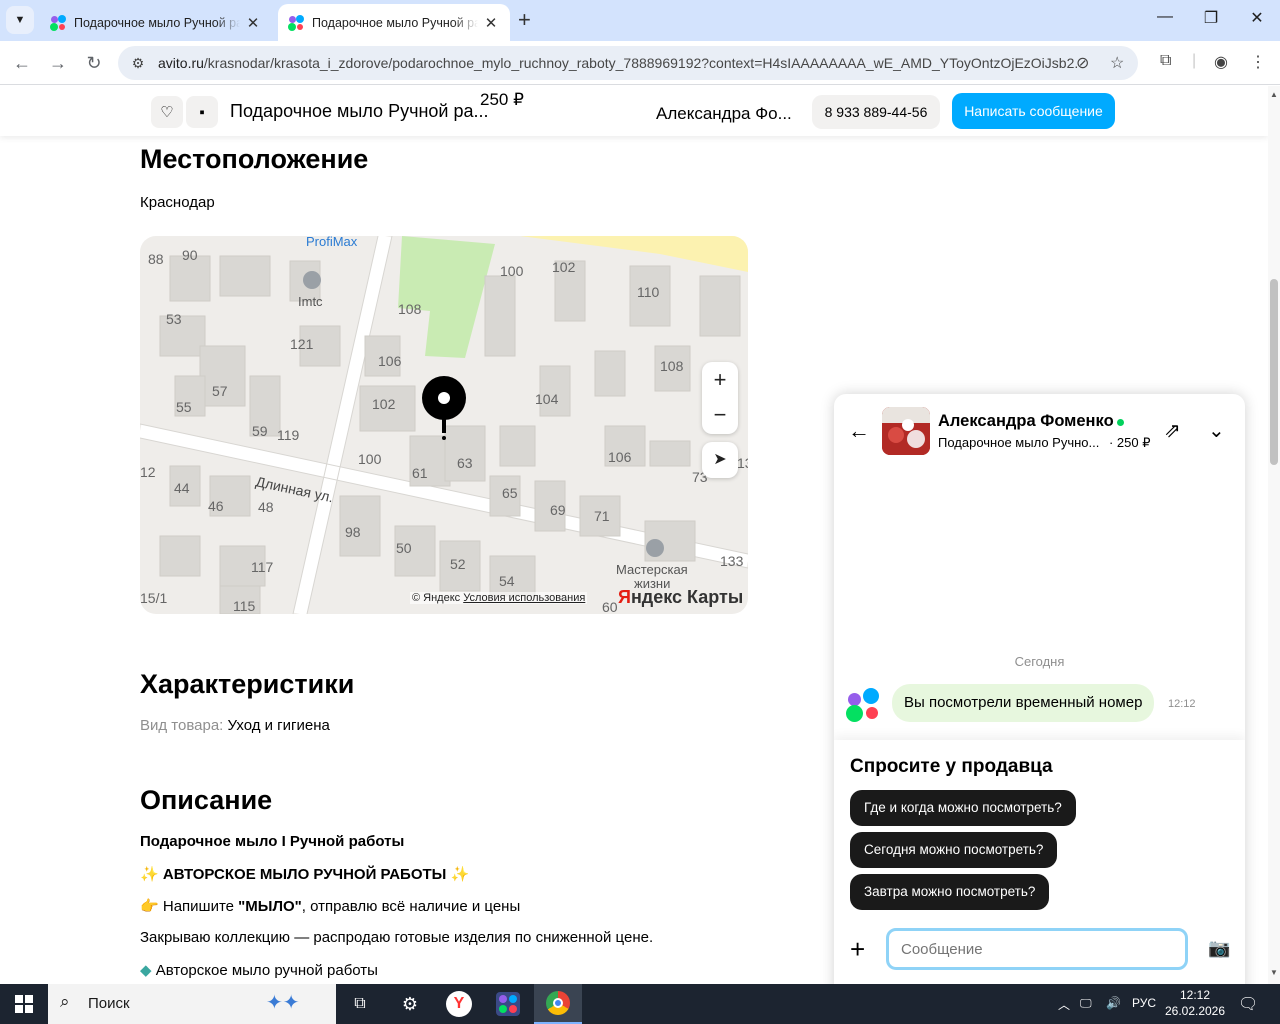 The width and height of the screenshot is (1280, 1024). What do you see at coordinates (1165, 61) in the screenshot?
I see `extensions-icon: ⧉` at bounding box center [1165, 61].